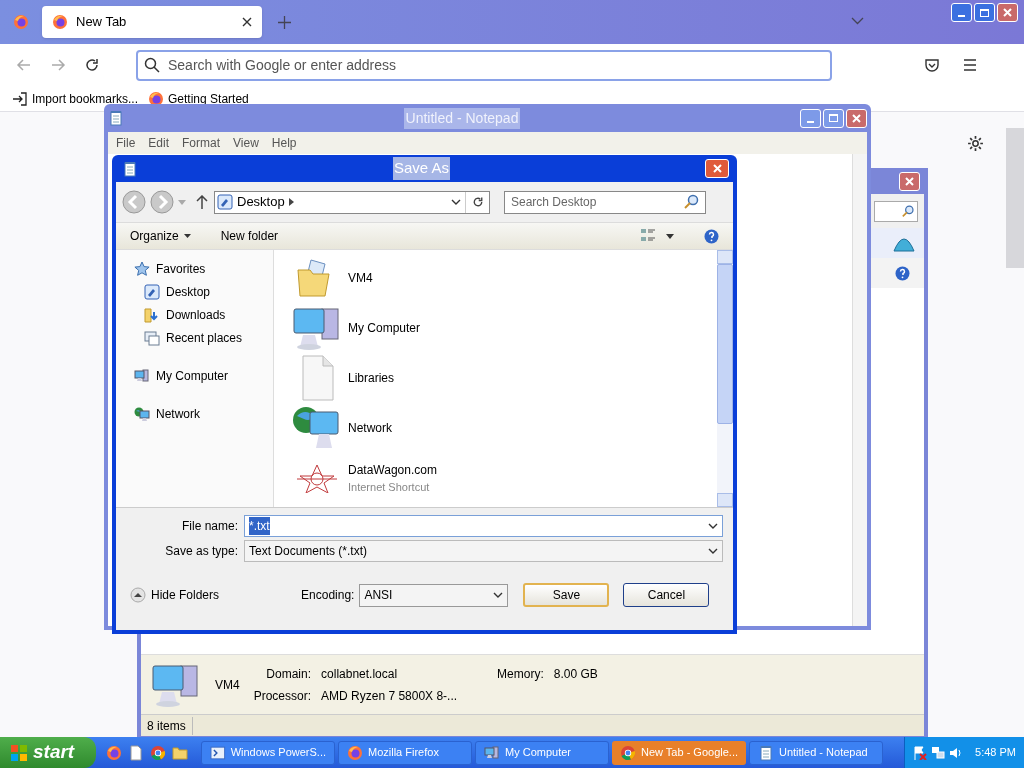  What do you see at coordinates (246, 143) in the screenshot?
I see `menu-item: View` at bounding box center [246, 143].